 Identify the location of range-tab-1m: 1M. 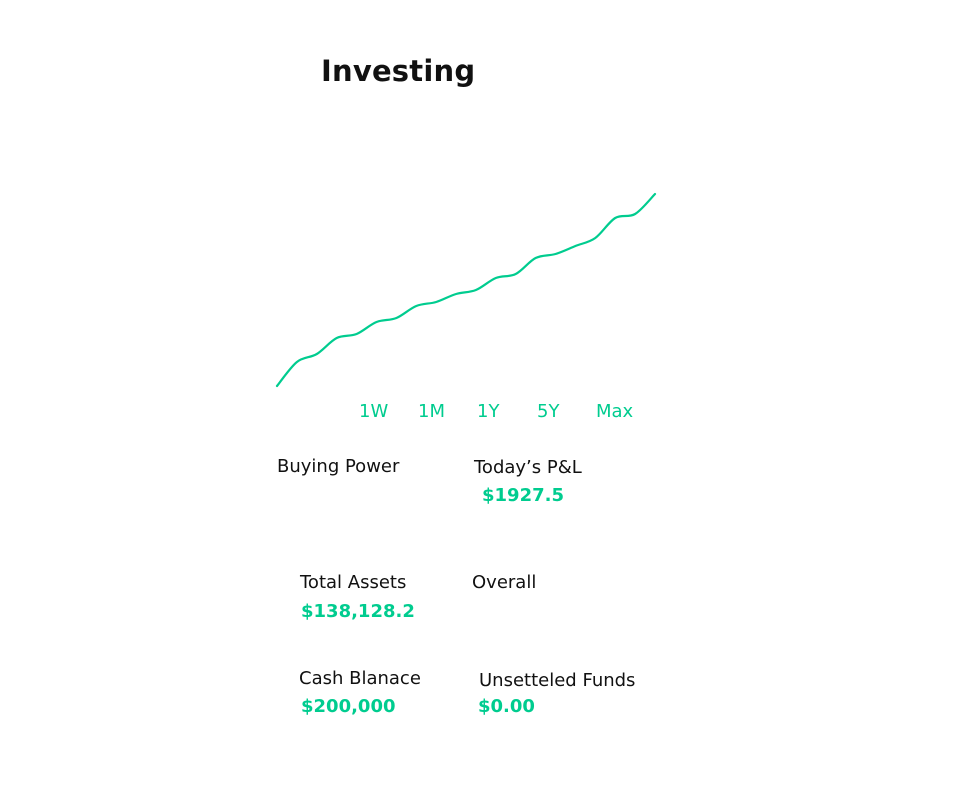
(431, 411).